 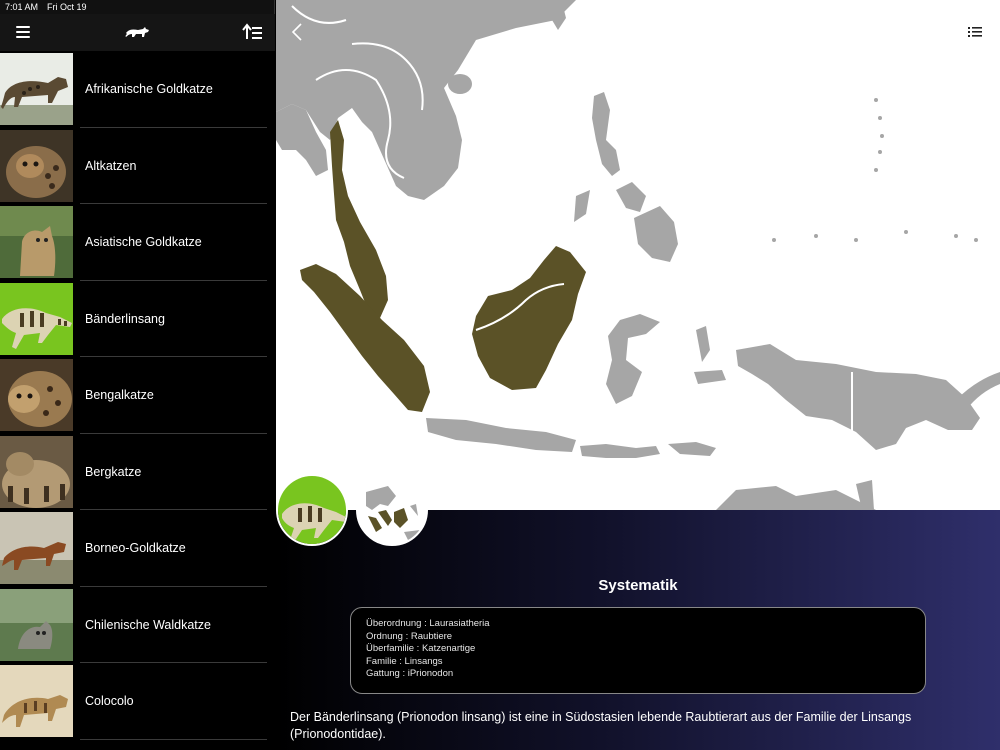 I want to click on list-item-label: Bänderlinsang, so click(x=125, y=318).